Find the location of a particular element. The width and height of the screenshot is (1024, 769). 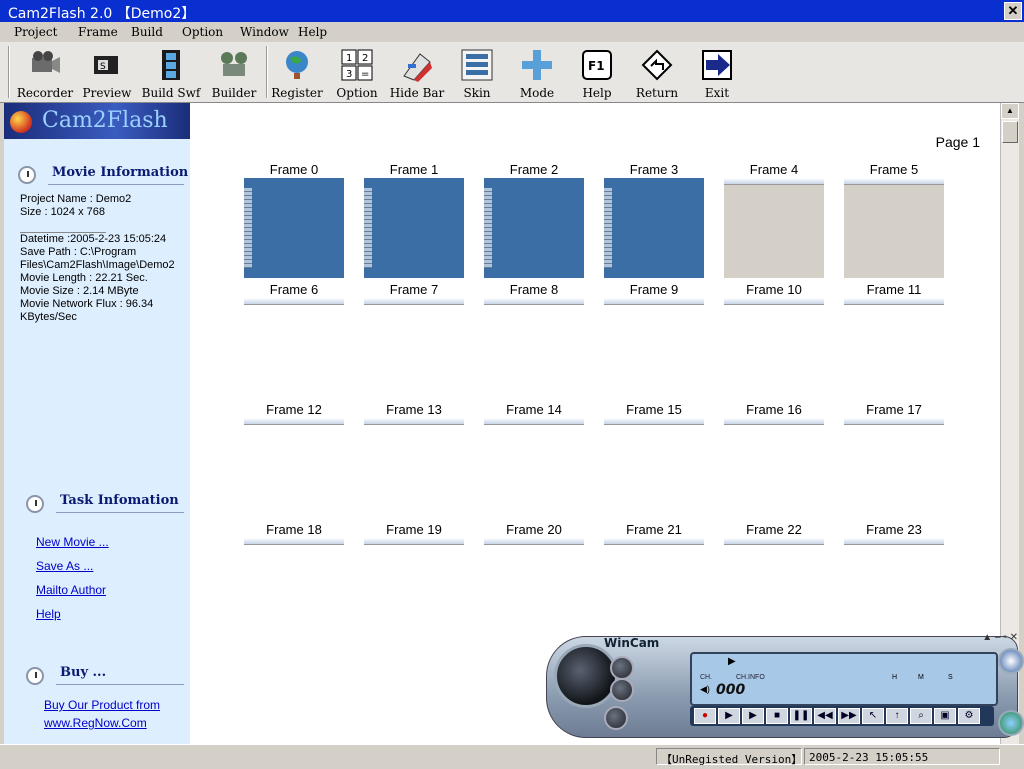

title-bar: Cam2Flash 2.0 【Demo2】 ✕ is located at coordinates (512, 11).